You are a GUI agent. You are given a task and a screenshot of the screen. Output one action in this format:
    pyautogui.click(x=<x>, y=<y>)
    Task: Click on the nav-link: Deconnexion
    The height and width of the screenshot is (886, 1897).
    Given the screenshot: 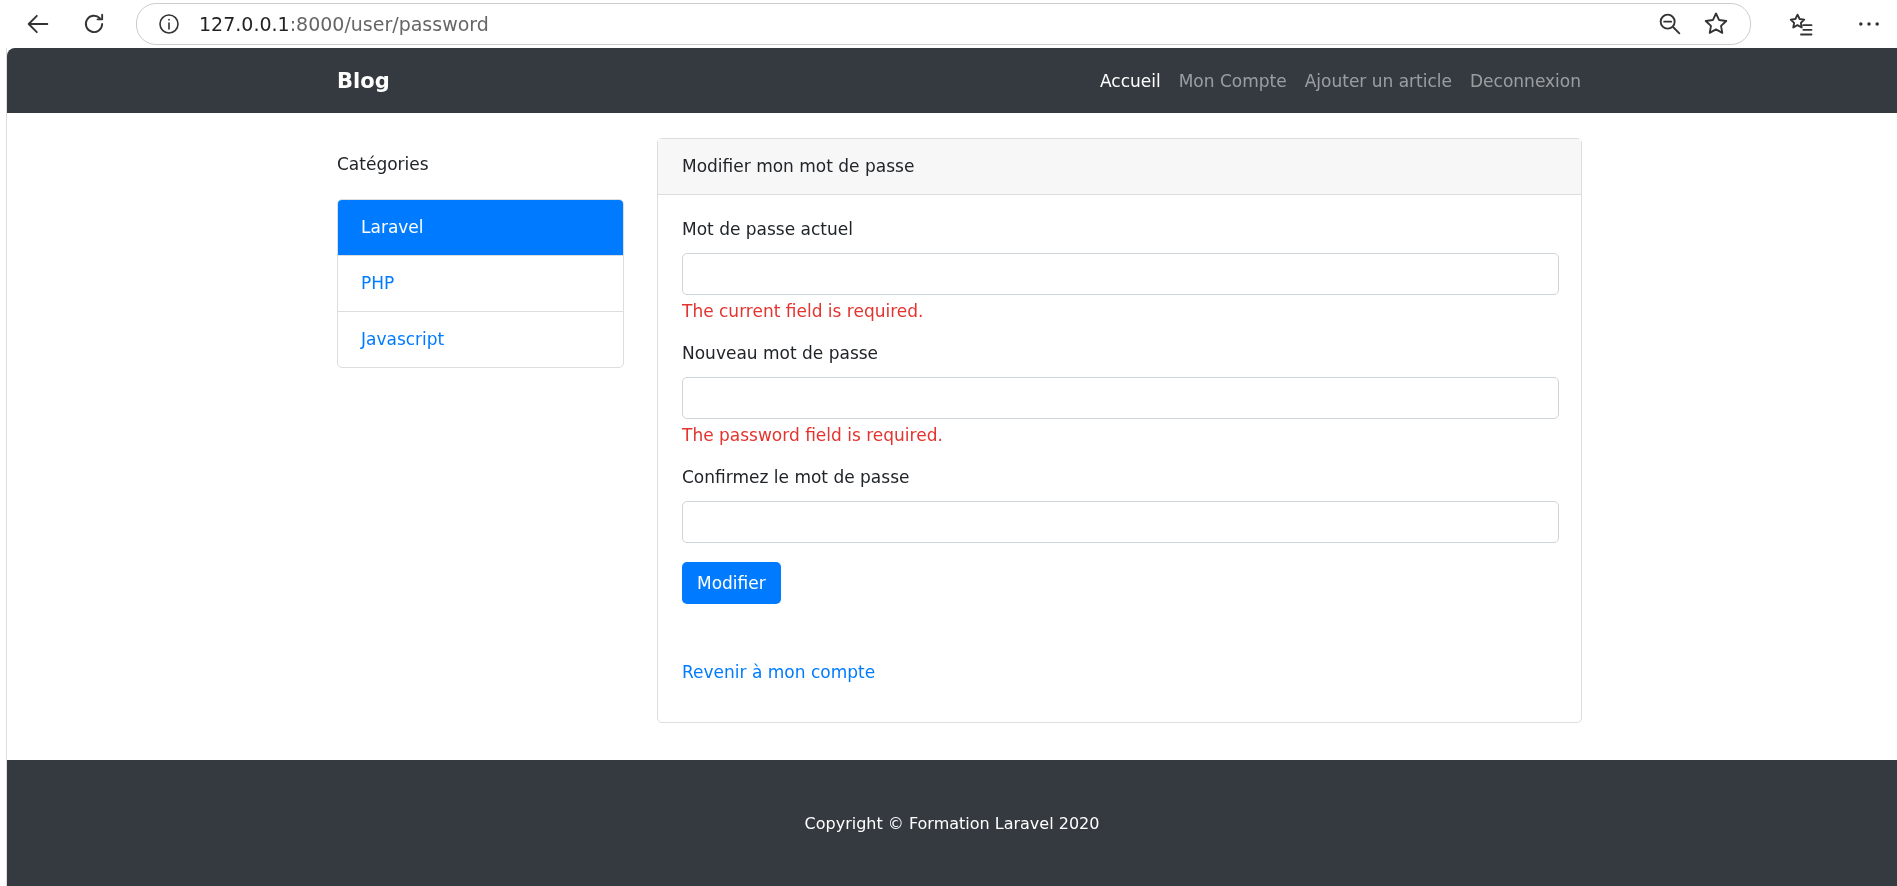 What is the action you would take?
    pyautogui.click(x=1525, y=80)
    